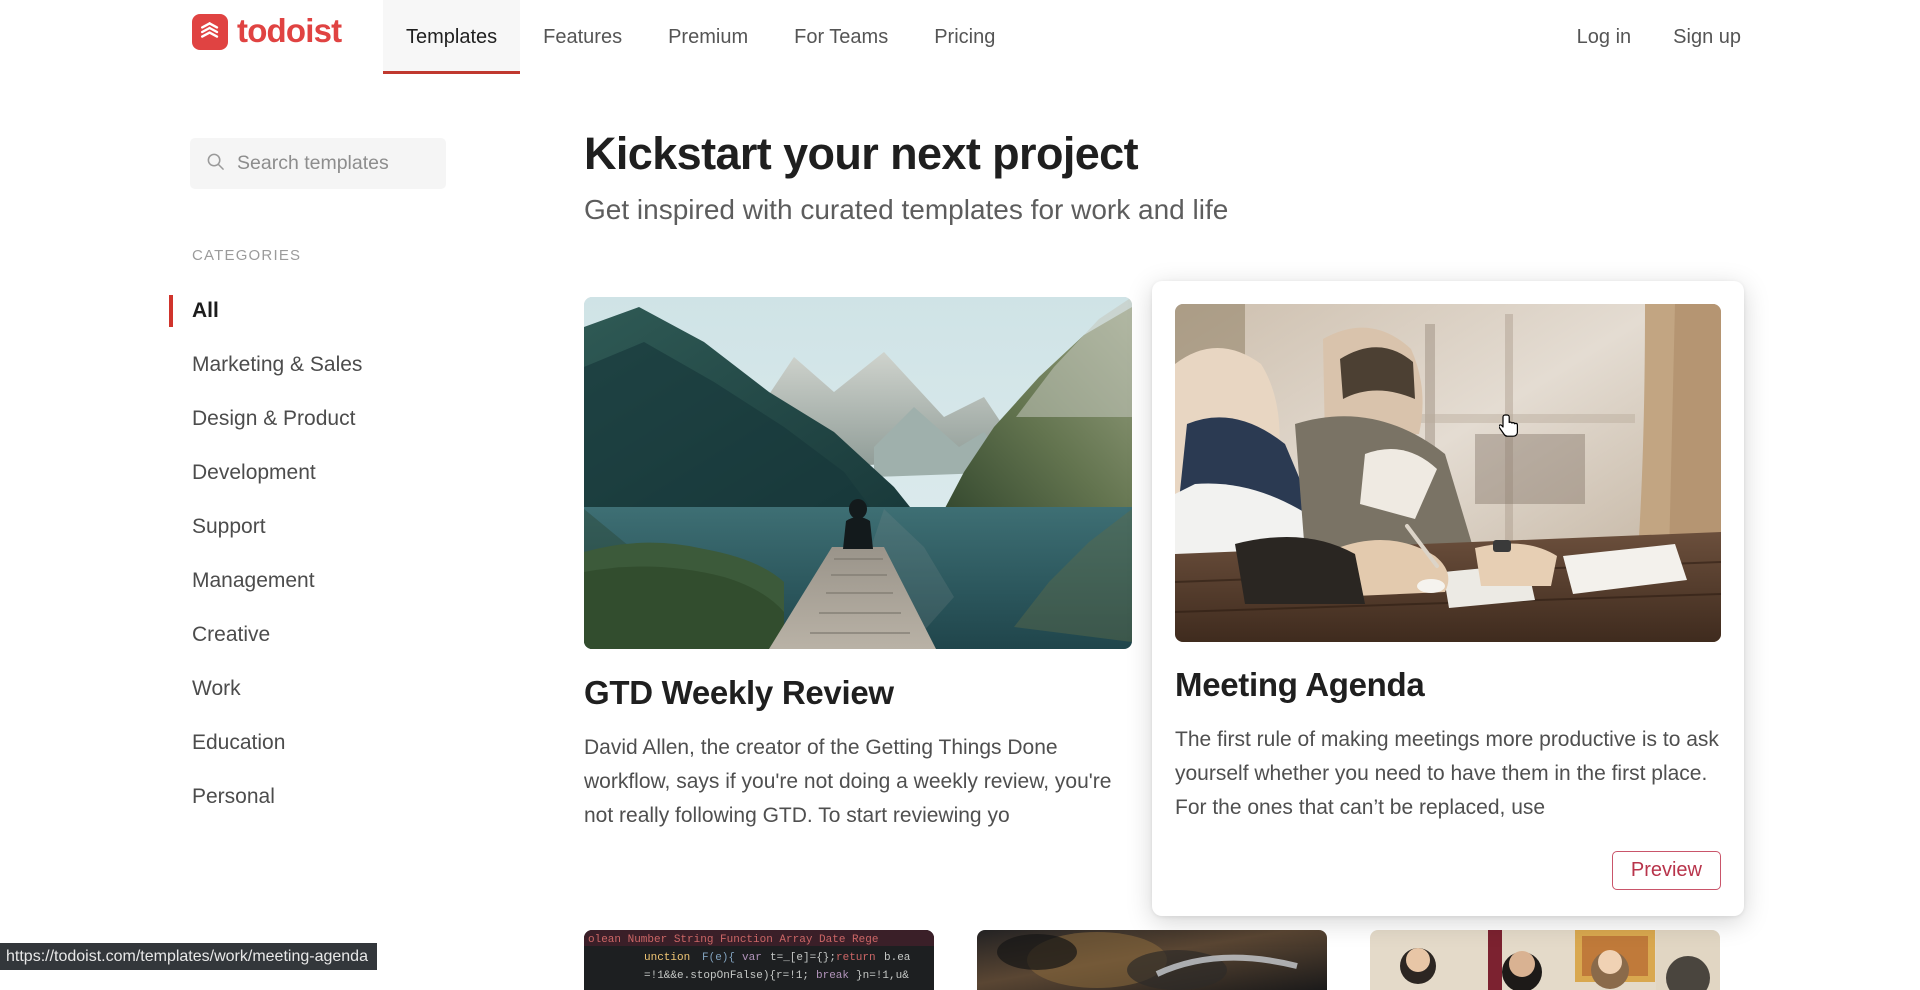  I want to click on search-input, so click(333, 163).